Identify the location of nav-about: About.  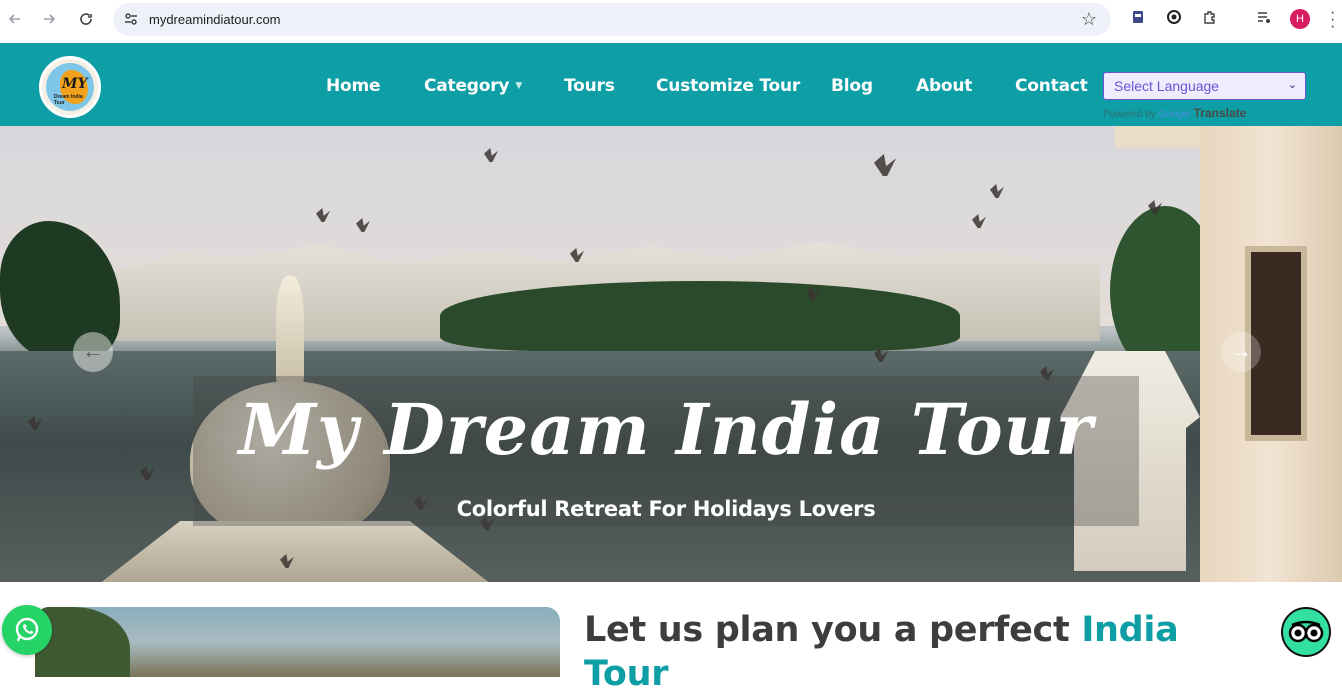
(944, 86).